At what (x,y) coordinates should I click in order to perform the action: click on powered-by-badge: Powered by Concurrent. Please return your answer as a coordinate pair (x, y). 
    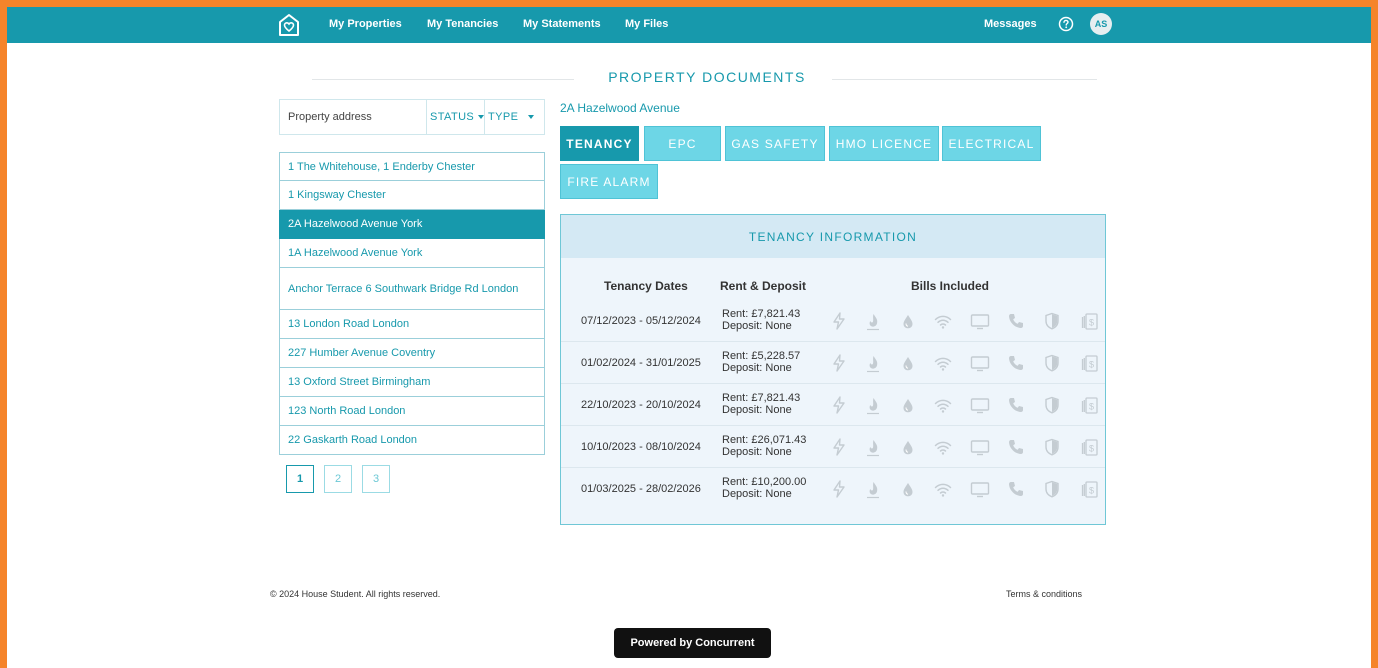
    Looking at the image, I should click on (692, 643).